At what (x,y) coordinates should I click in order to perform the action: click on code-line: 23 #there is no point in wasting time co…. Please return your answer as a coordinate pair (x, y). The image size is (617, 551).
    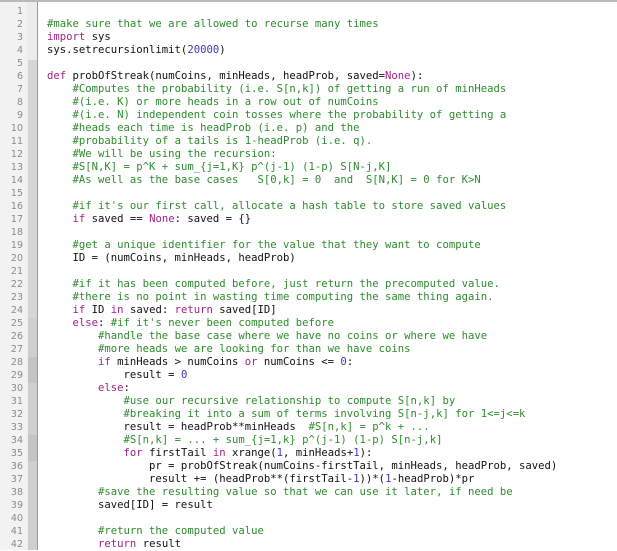
    Looking at the image, I should click on (308, 297).